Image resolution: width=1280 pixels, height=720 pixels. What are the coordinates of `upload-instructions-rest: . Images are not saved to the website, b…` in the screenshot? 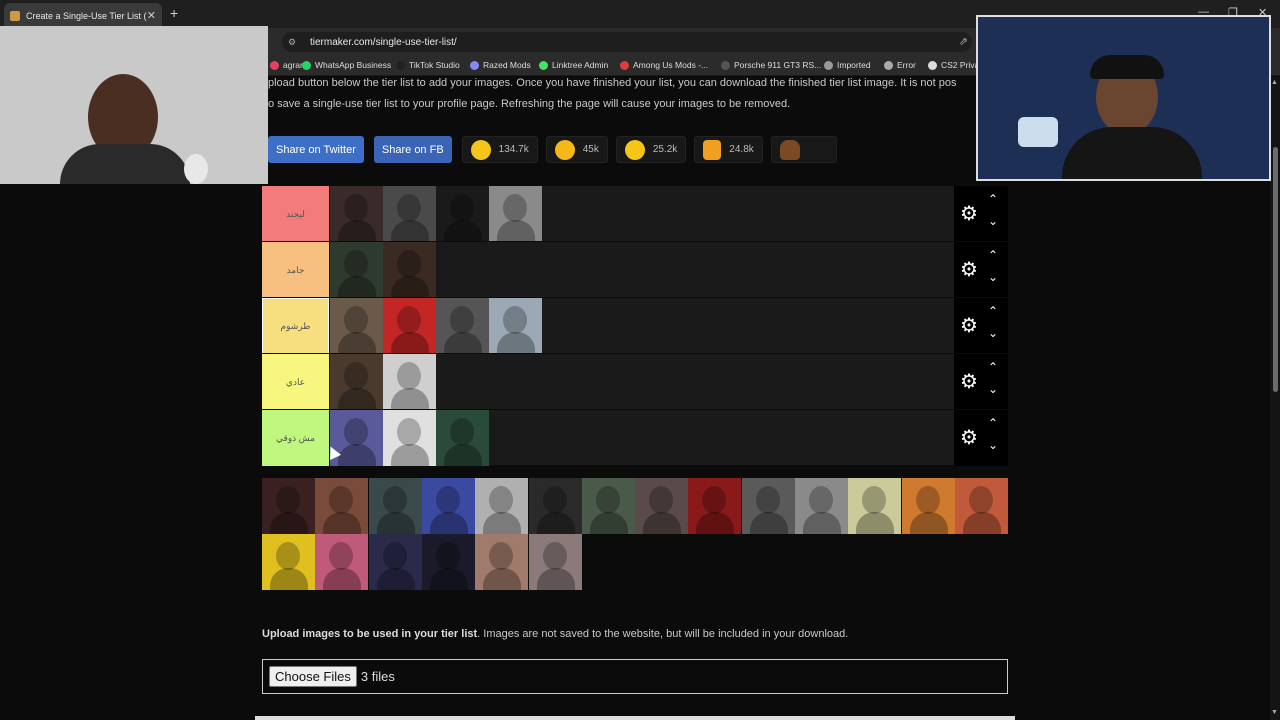 It's located at (663, 634).